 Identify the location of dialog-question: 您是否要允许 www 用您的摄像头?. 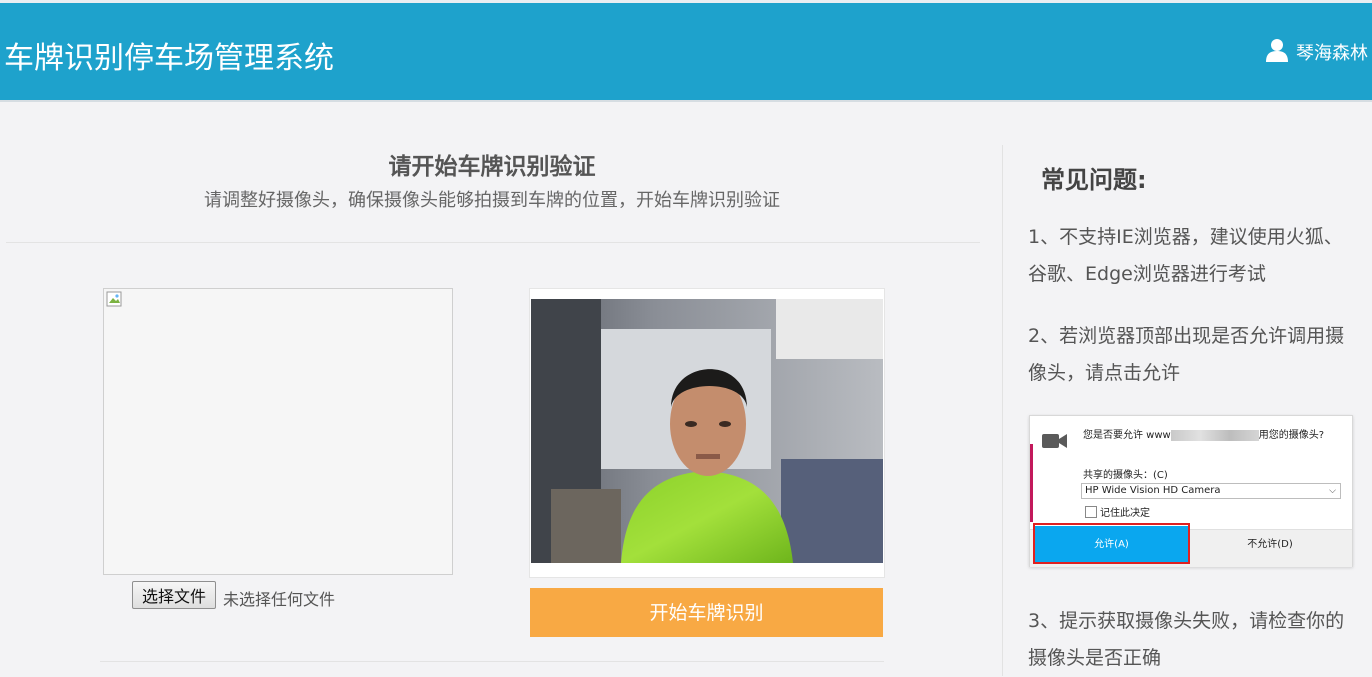
(1213, 436).